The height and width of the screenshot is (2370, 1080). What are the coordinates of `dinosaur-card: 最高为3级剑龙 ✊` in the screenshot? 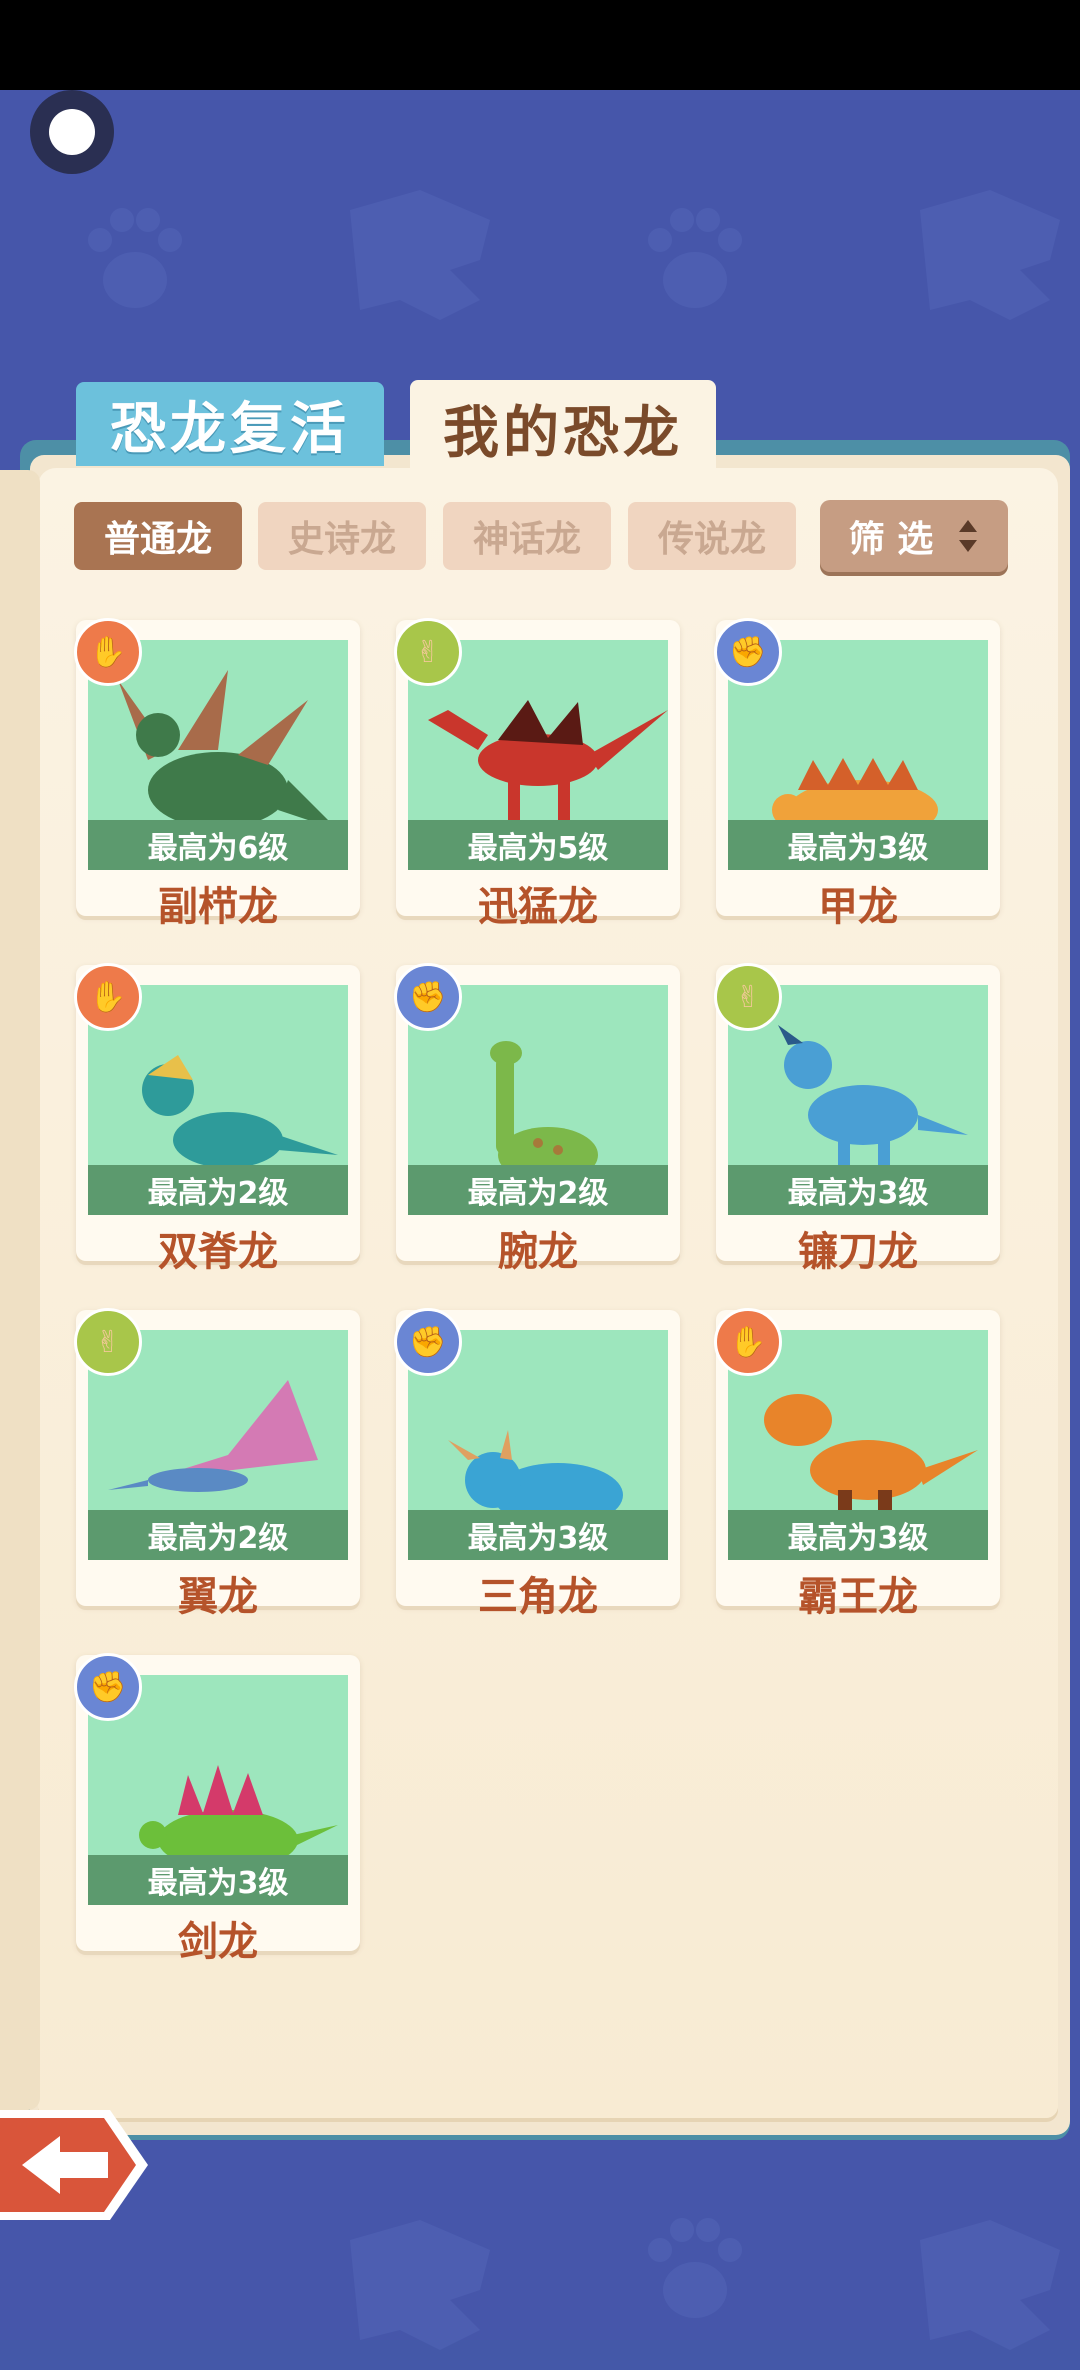 It's located at (217, 1809).